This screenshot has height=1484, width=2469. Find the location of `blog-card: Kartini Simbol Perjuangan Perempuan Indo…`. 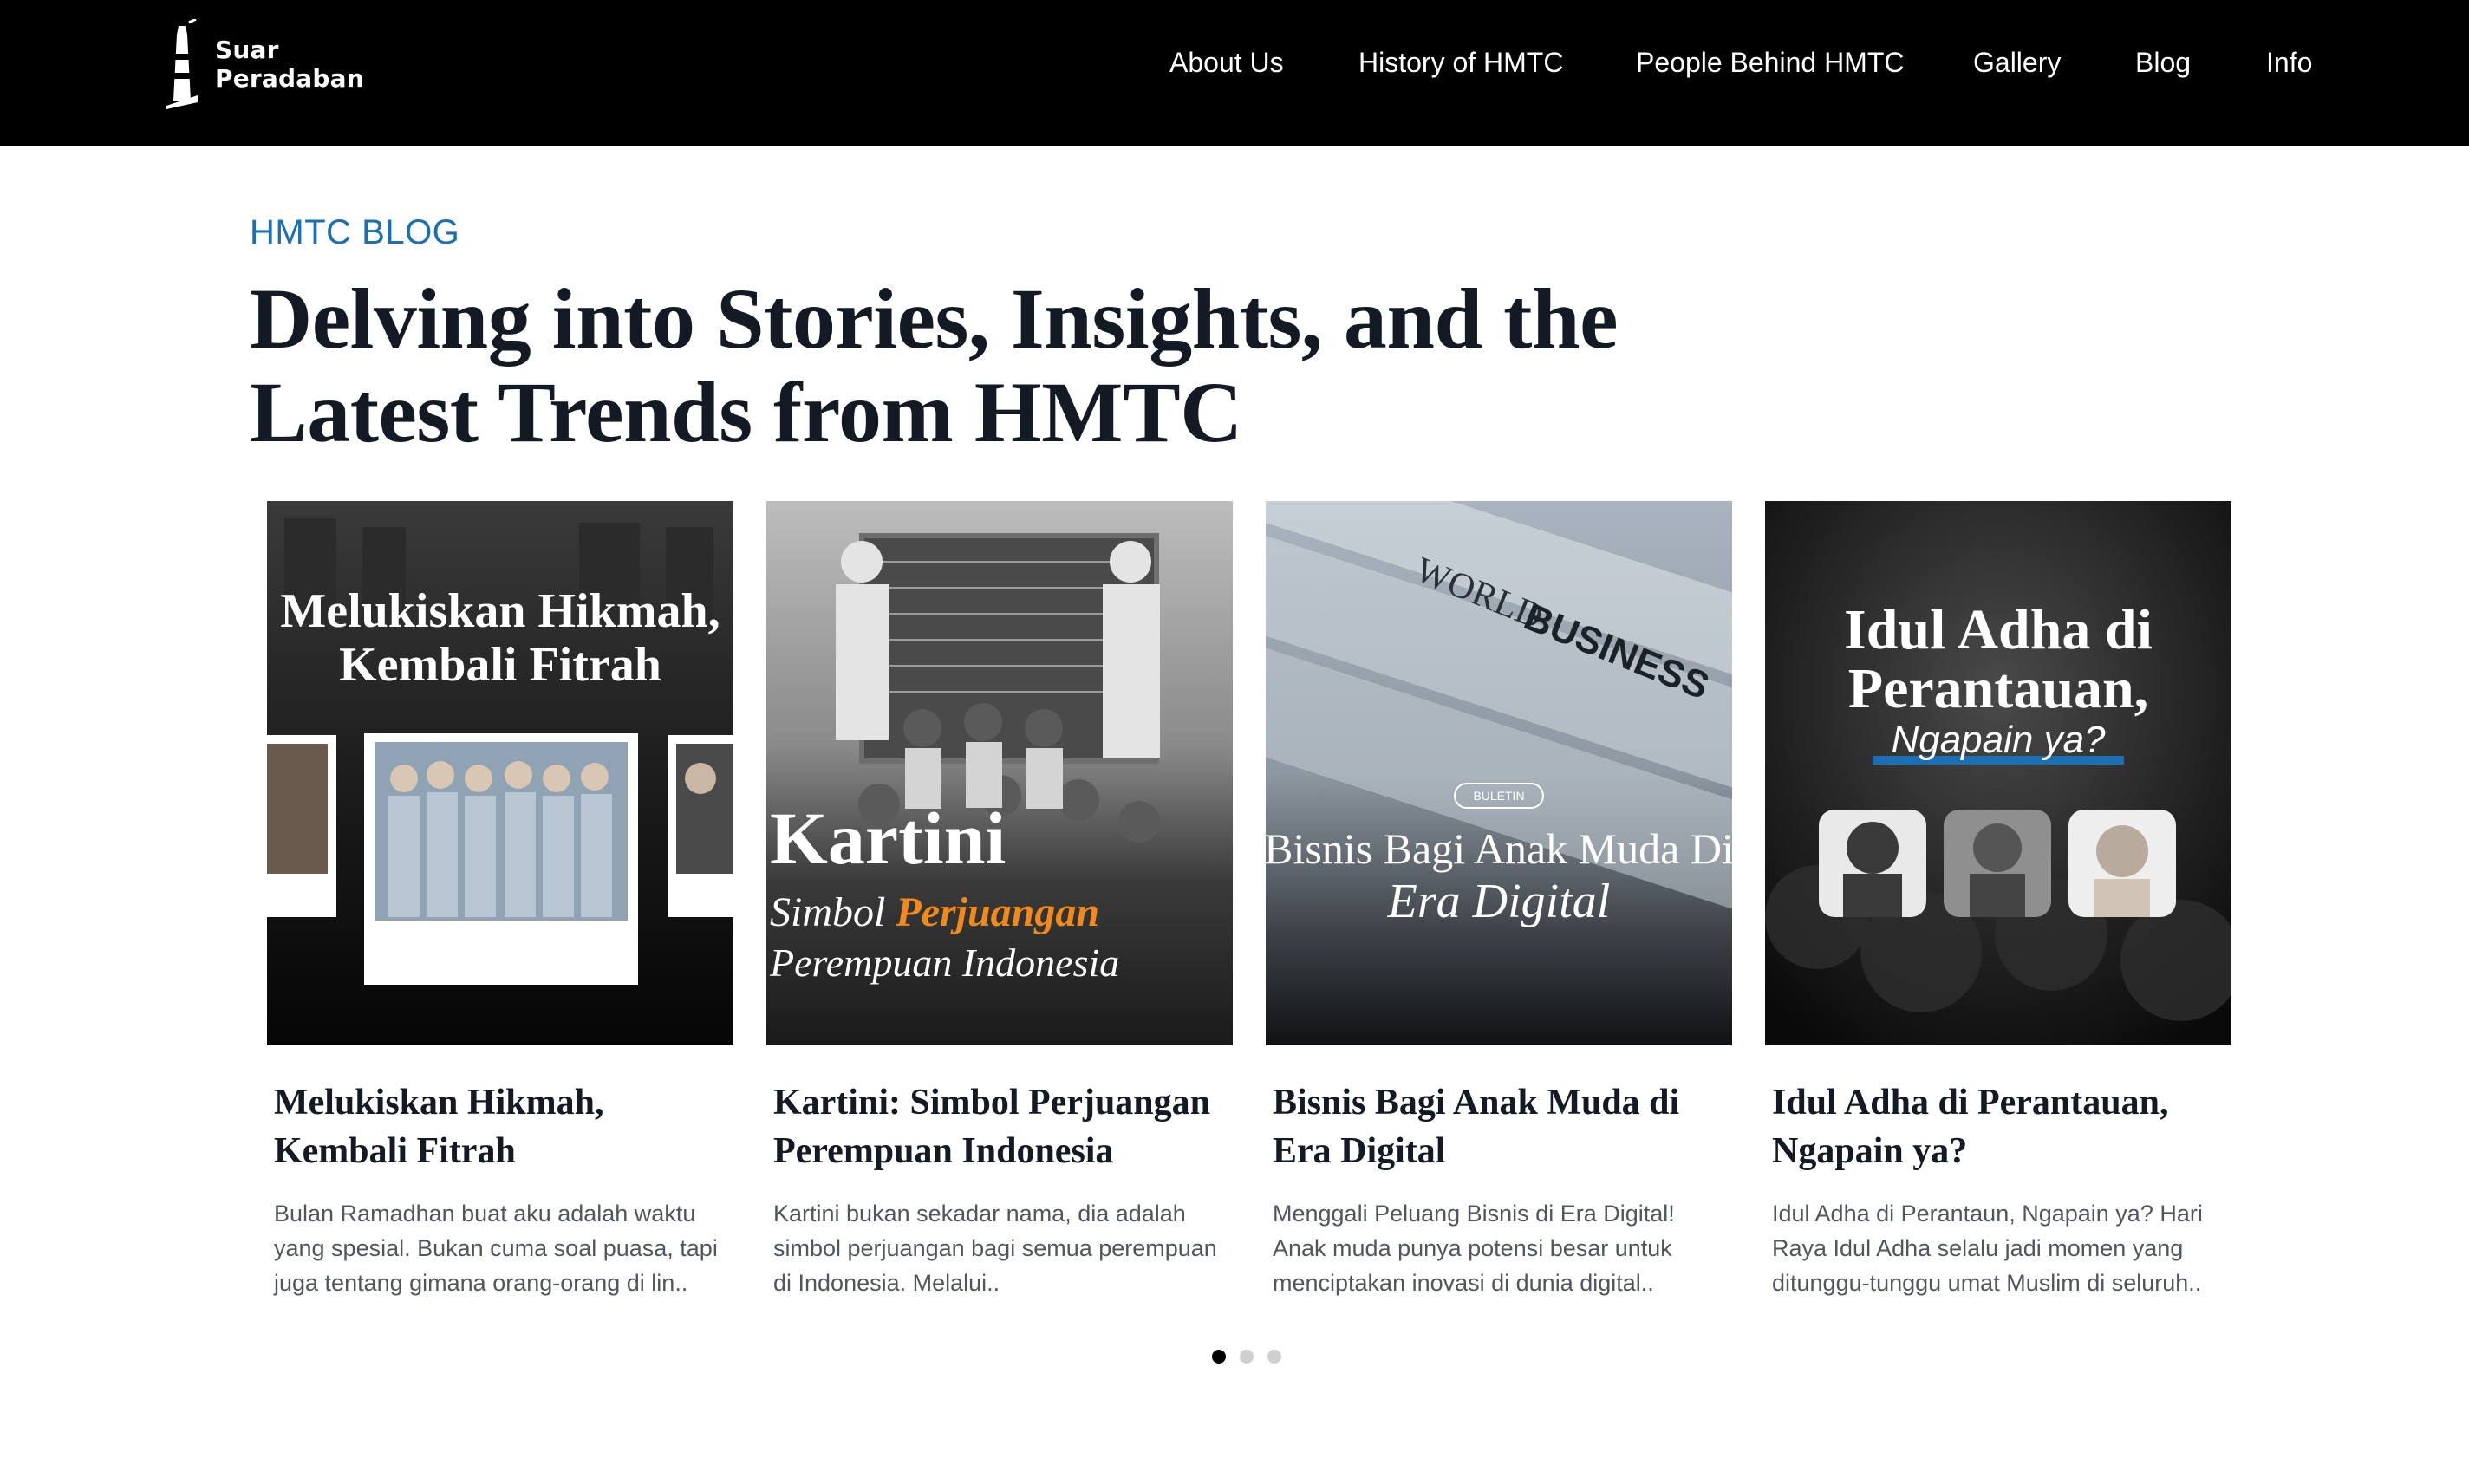

blog-card: Kartini Simbol Perjuangan Perempuan Indo… is located at coordinates (1000, 900).